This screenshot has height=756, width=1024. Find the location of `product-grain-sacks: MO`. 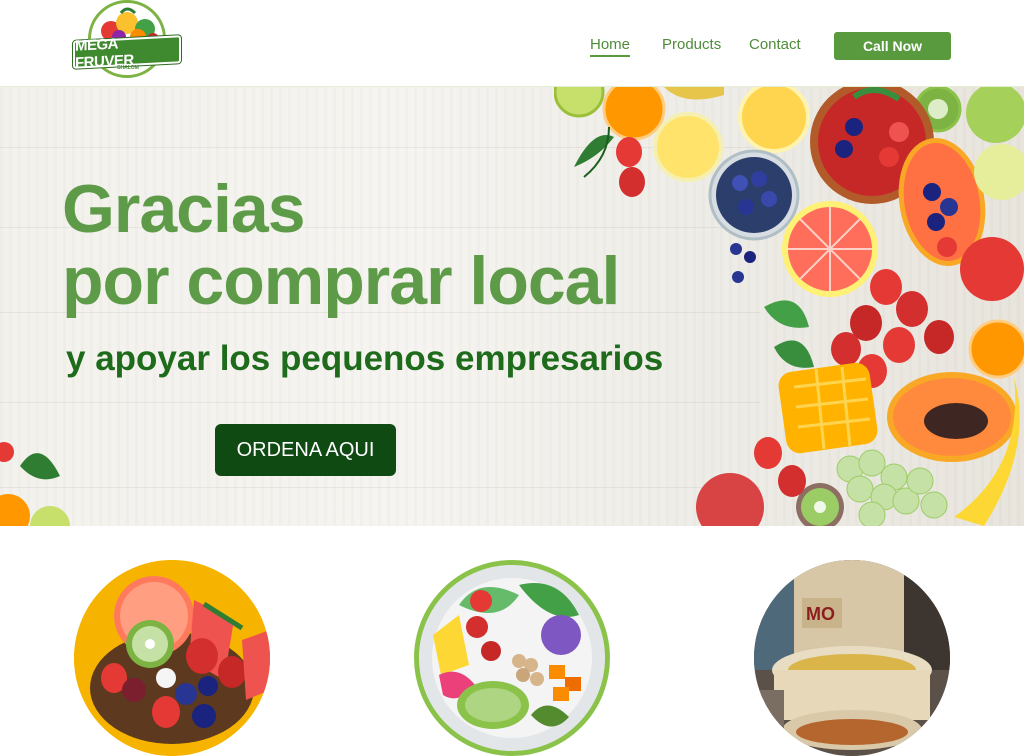

product-grain-sacks: MO is located at coordinates (852, 658).